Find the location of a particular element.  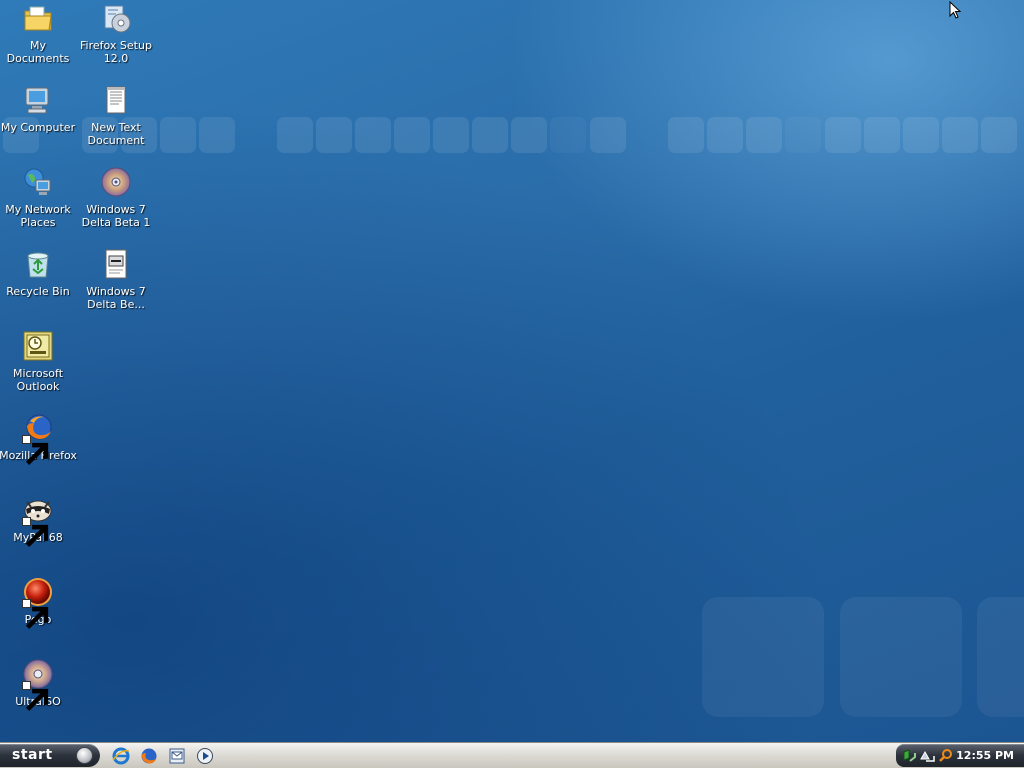

quick-launch-bar is located at coordinates (165, 756).